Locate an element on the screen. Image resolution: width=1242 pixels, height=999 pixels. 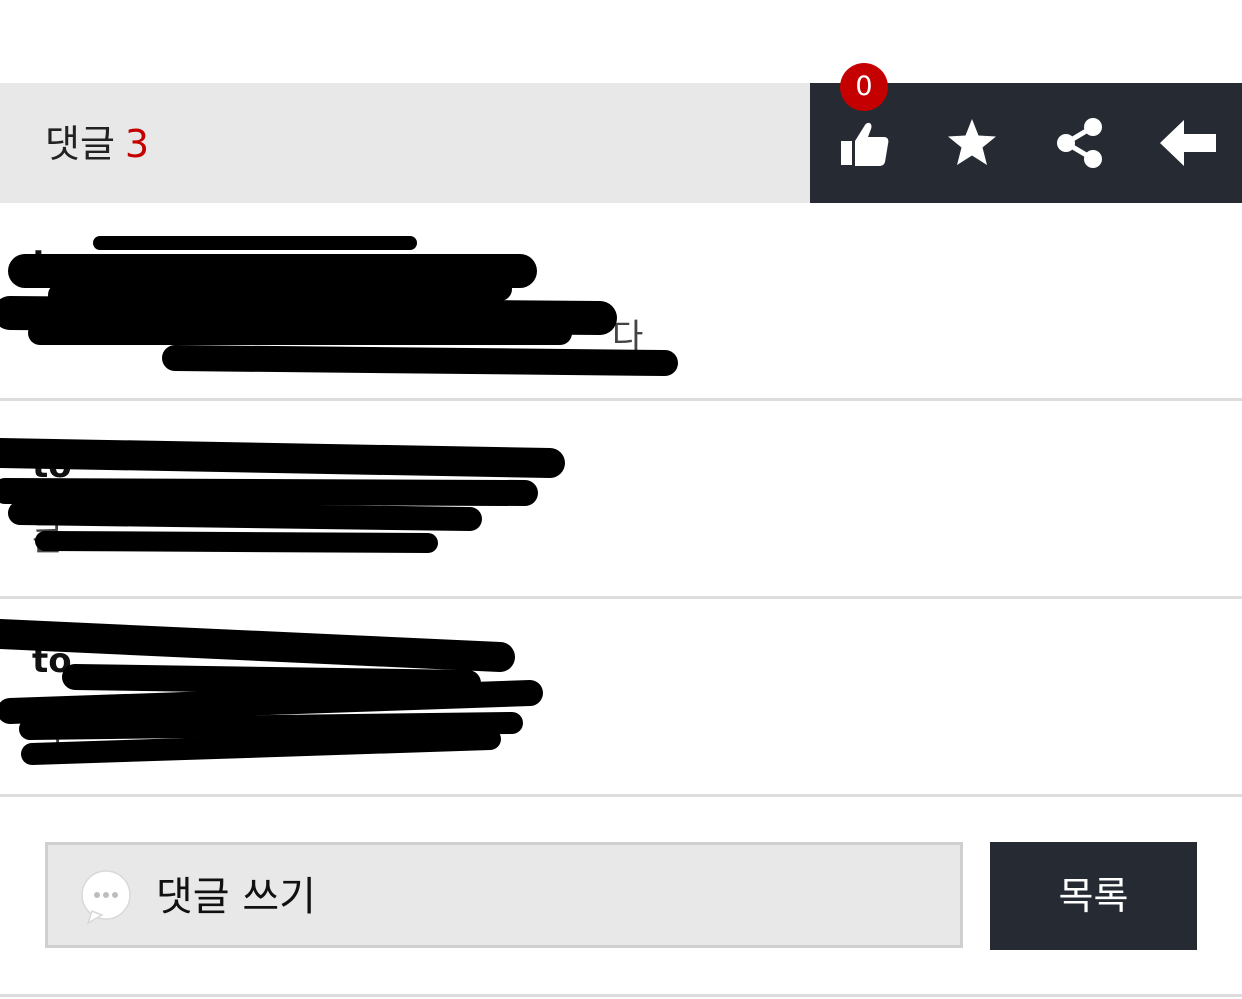
star-icon is located at coordinates (972, 142).